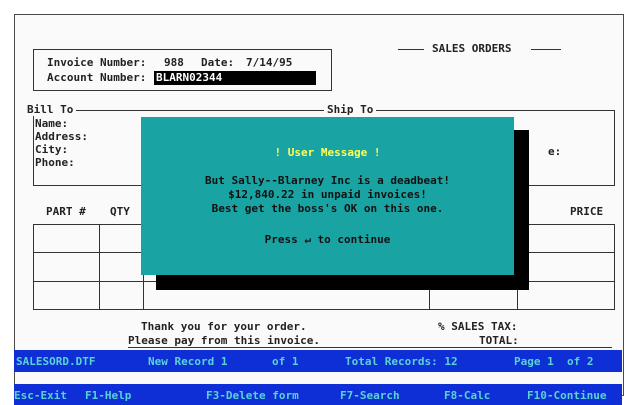 The width and height of the screenshot is (636, 405). I want to click on status-record-mode: New Record 1, so click(188, 361).